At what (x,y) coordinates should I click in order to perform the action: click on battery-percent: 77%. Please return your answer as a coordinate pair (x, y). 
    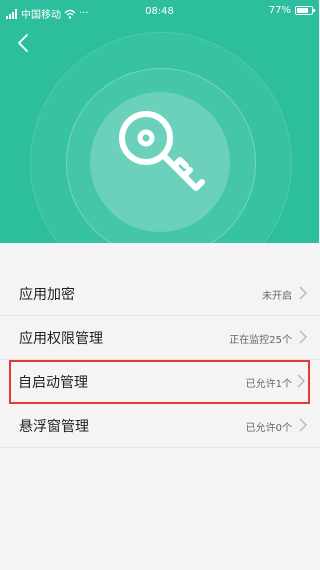
    Looking at the image, I should click on (279, 10).